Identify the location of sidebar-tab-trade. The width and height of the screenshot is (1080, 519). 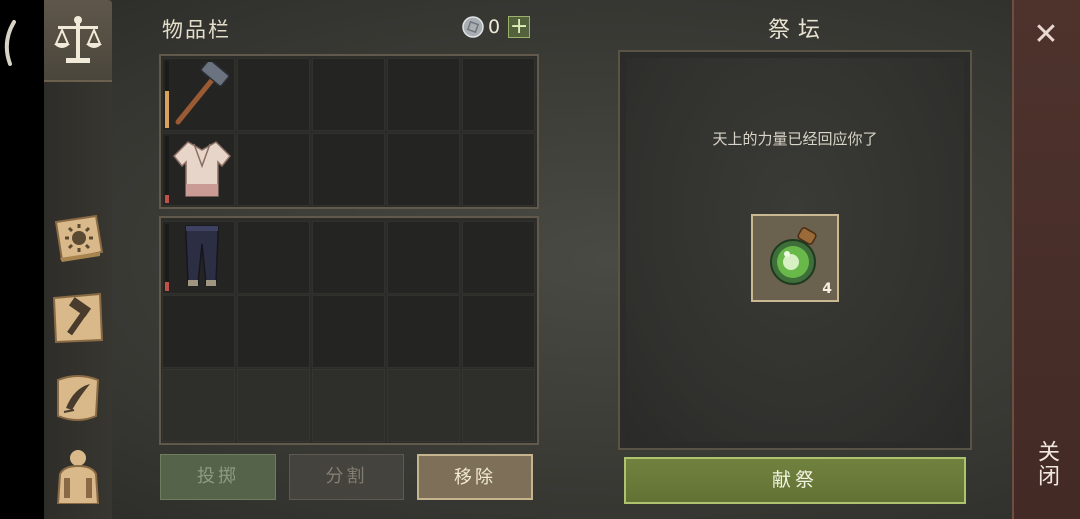
(78, 41).